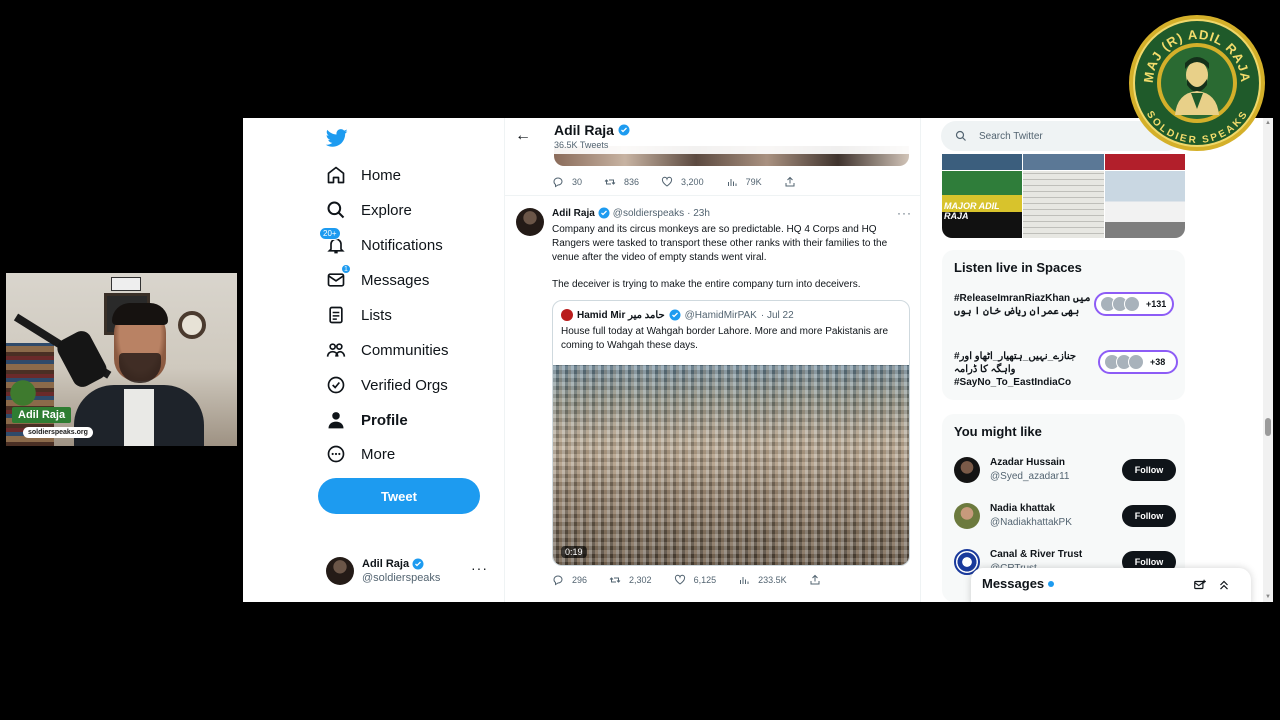  I want to click on tweet-author-handle: @soldierspeaks, so click(648, 213).